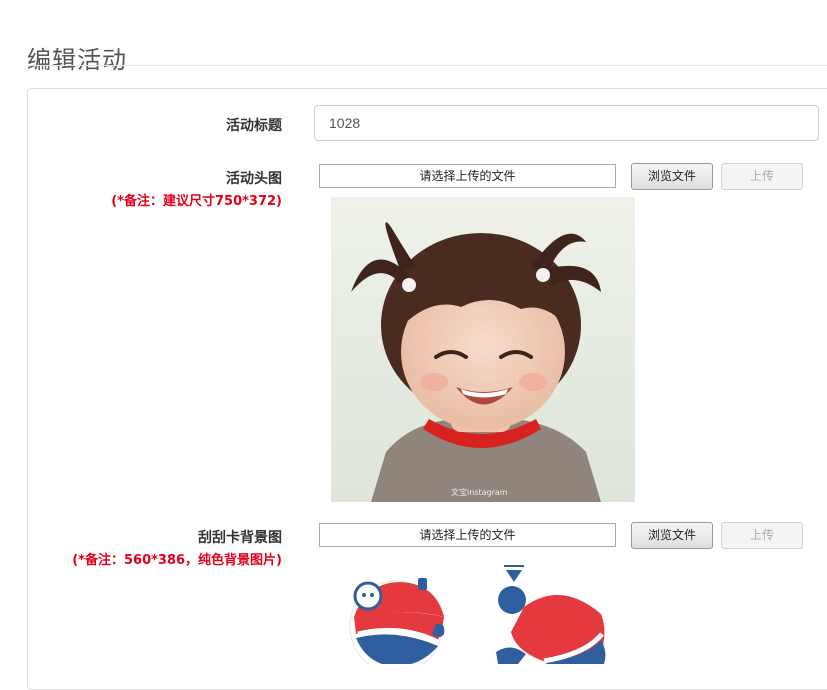  What do you see at coordinates (77, 60) in the screenshot?
I see `page-title: 编辑活动` at bounding box center [77, 60].